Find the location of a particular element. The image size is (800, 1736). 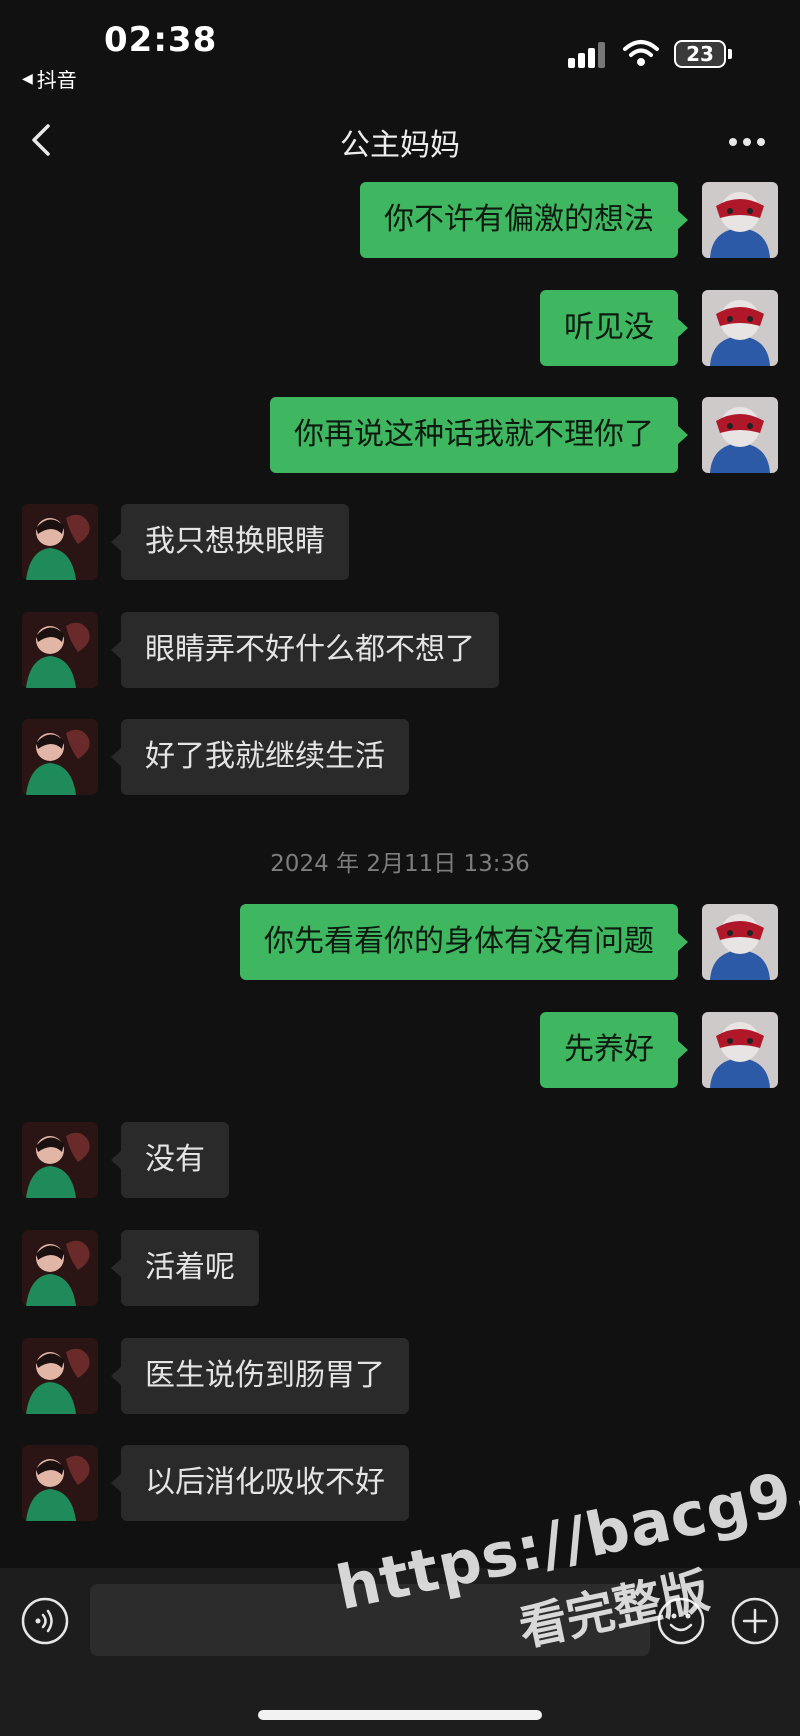

received-message-bubble: 眼睛弄不好什么都不想了 is located at coordinates (305, 650).